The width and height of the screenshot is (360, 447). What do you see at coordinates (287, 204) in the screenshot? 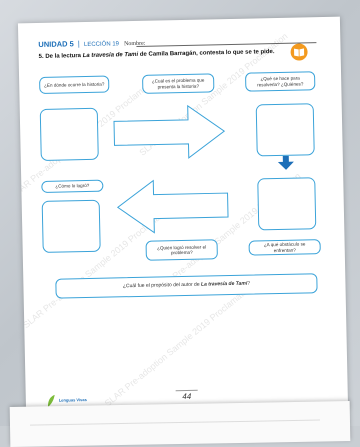
I see `obstacle-answer-box` at bounding box center [287, 204].